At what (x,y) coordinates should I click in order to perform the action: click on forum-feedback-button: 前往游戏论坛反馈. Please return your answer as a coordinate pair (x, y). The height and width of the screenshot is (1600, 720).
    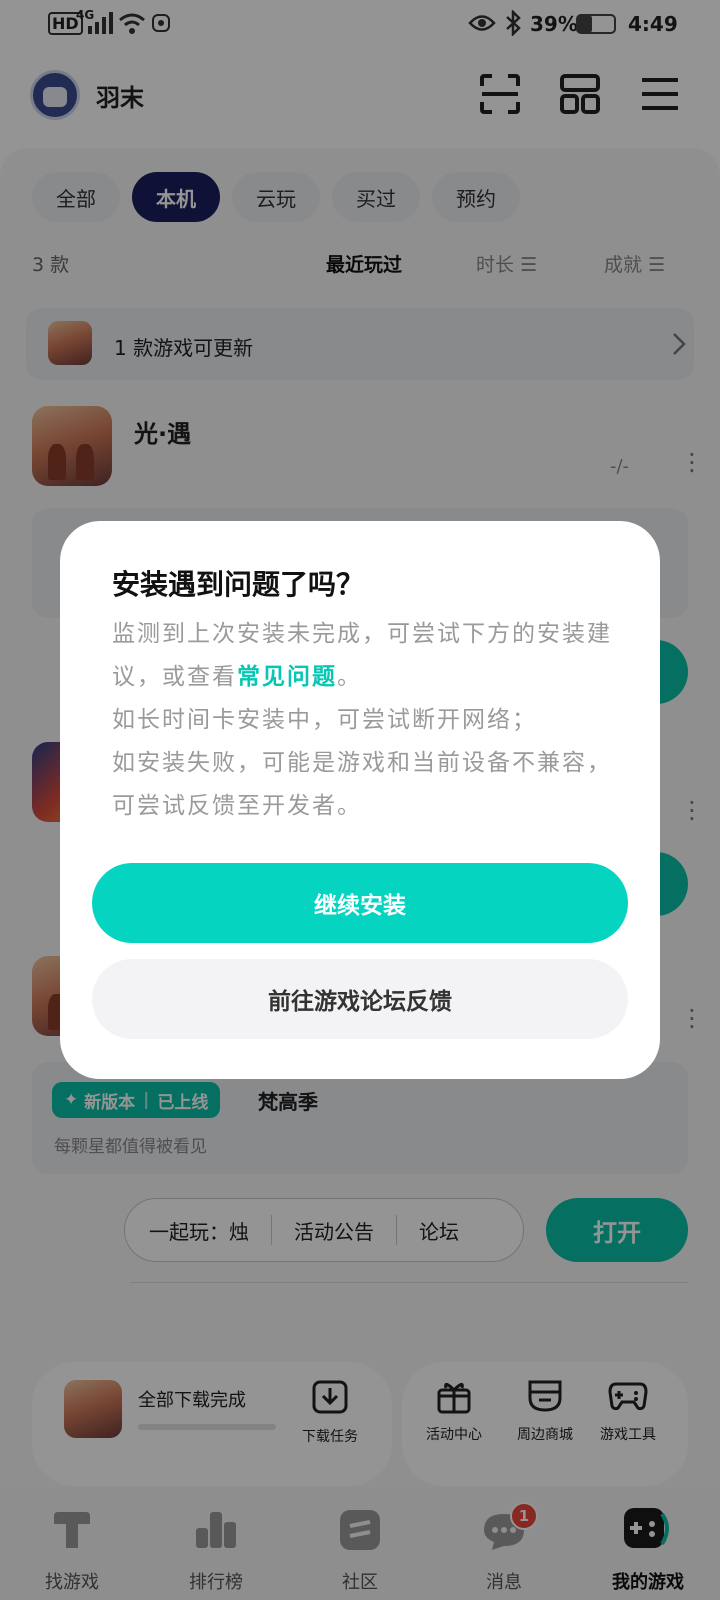
    Looking at the image, I should click on (360, 999).